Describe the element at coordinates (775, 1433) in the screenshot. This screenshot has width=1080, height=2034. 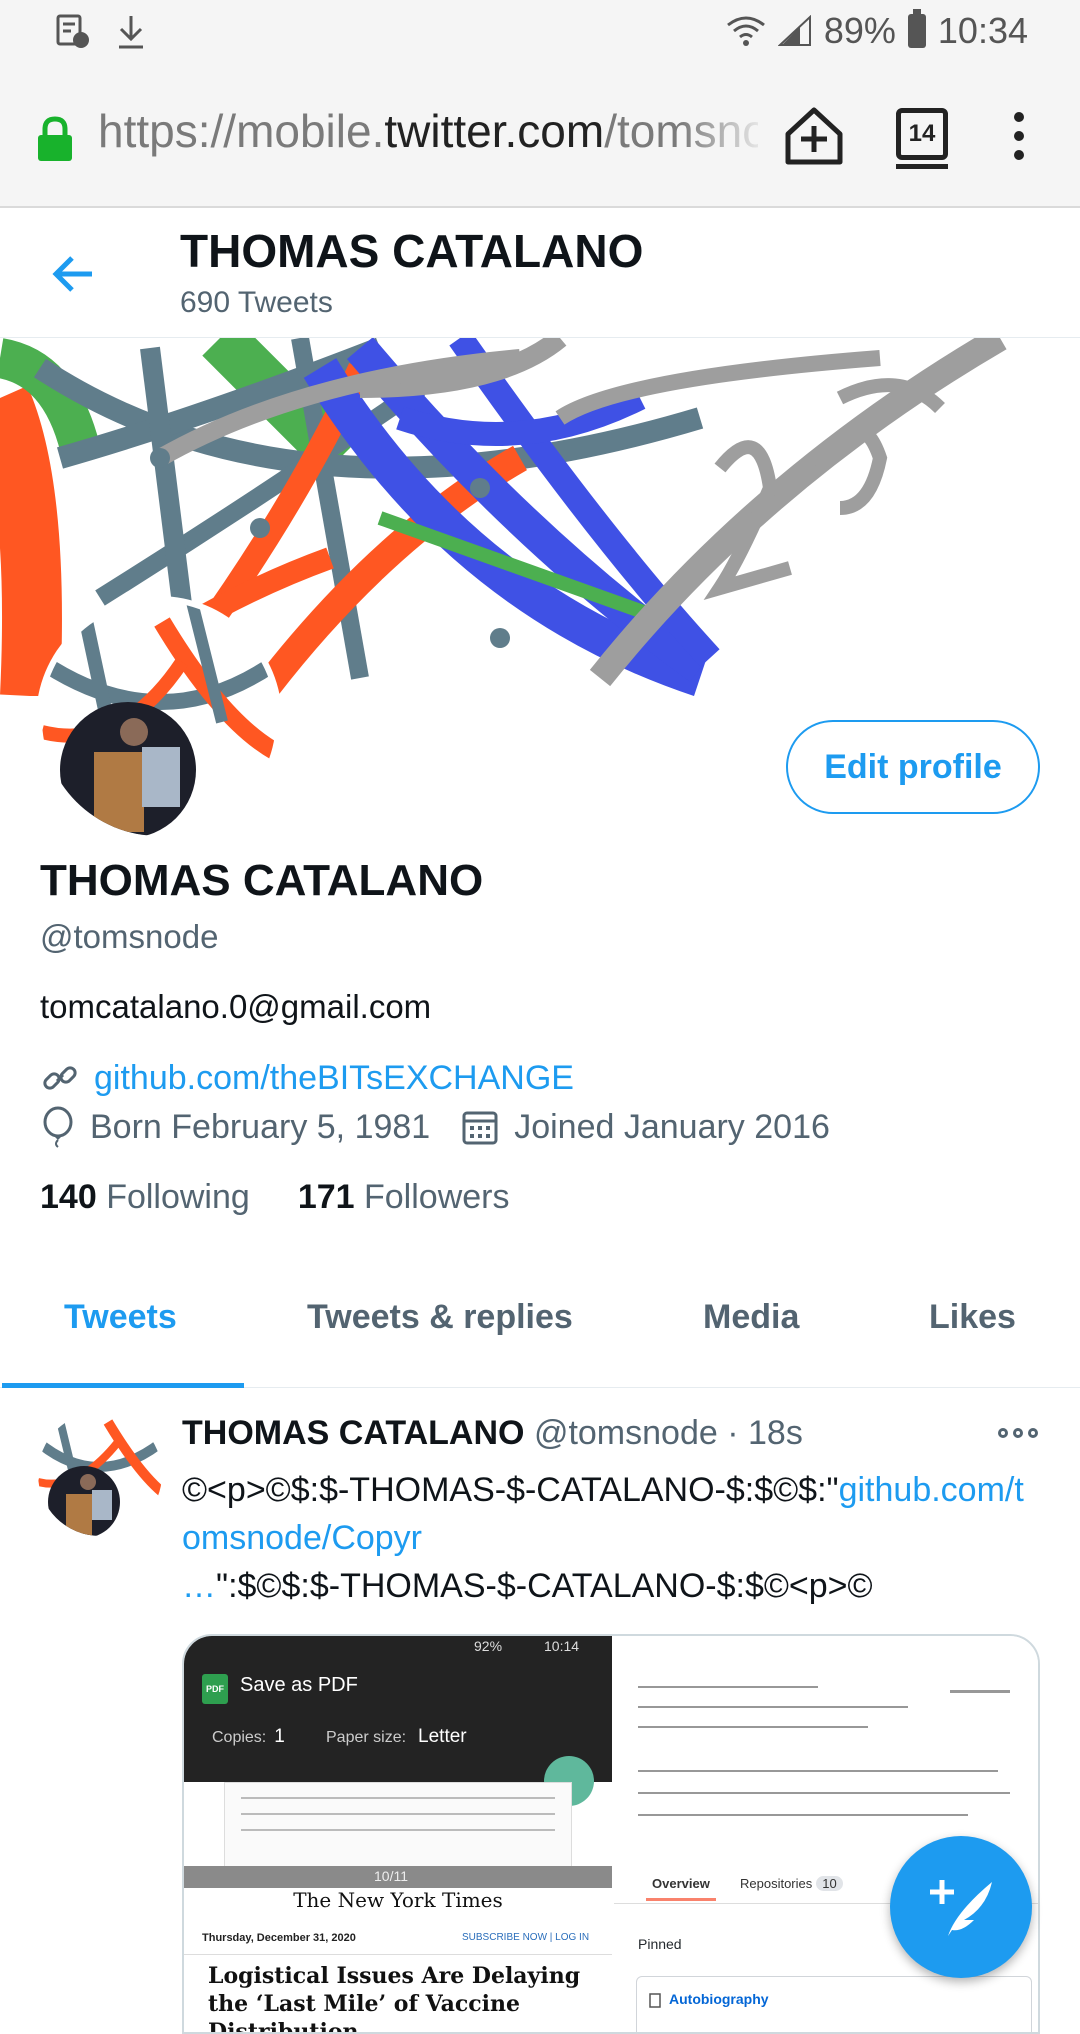
I see `tweet-time: 18s` at that location.